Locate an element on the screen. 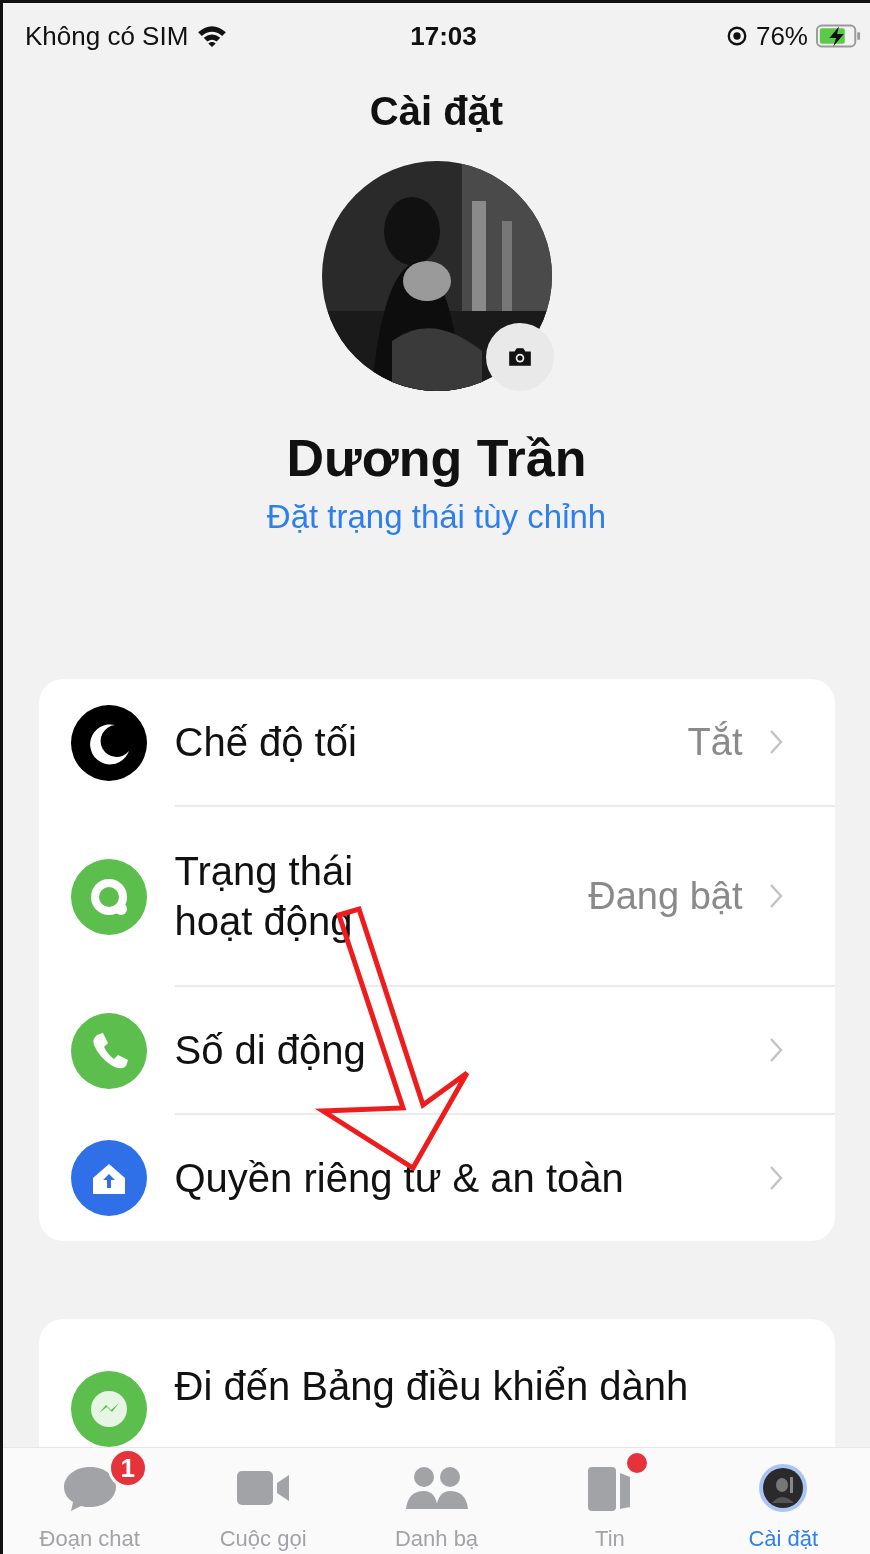 The width and height of the screenshot is (870, 1554). setting-label: Số di động is located at coordinates (270, 1050).